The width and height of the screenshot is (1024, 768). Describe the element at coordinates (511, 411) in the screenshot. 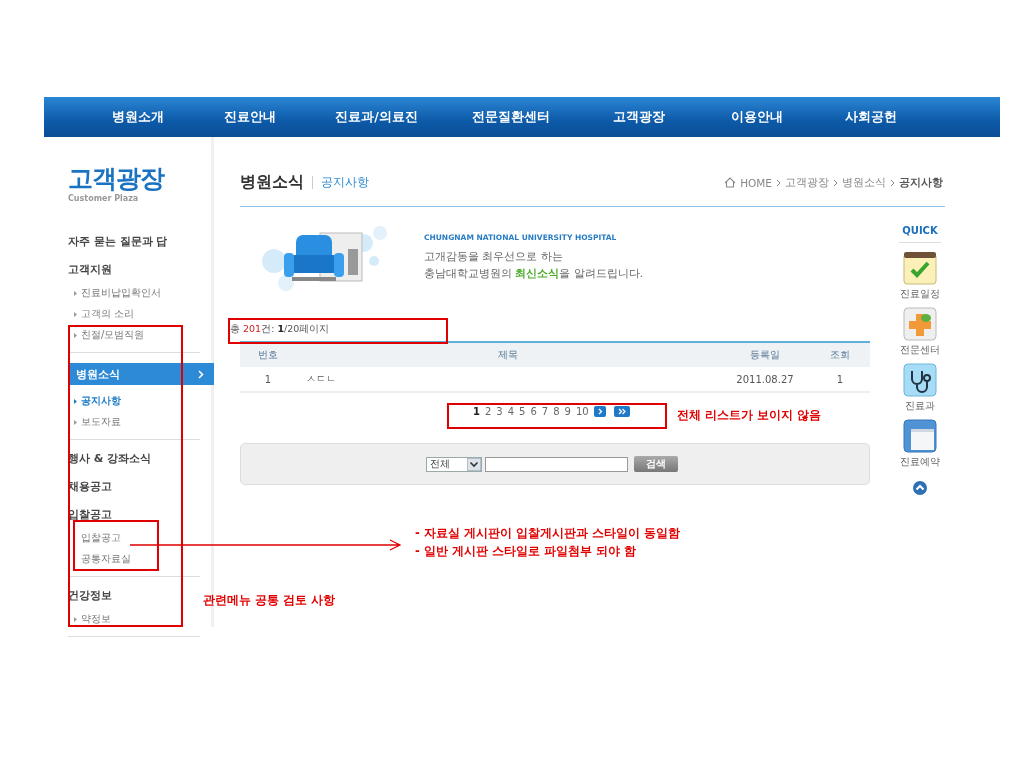

I see `page-link: 4` at that location.